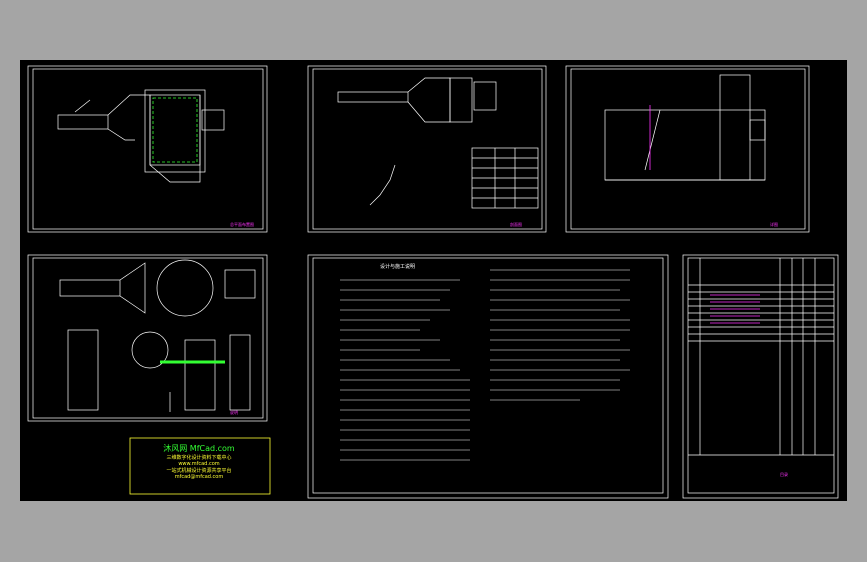  What do you see at coordinates (784, 474) in the screenshot?
I see `sheet-label-6: 目录` at bounding box center [784, 474].